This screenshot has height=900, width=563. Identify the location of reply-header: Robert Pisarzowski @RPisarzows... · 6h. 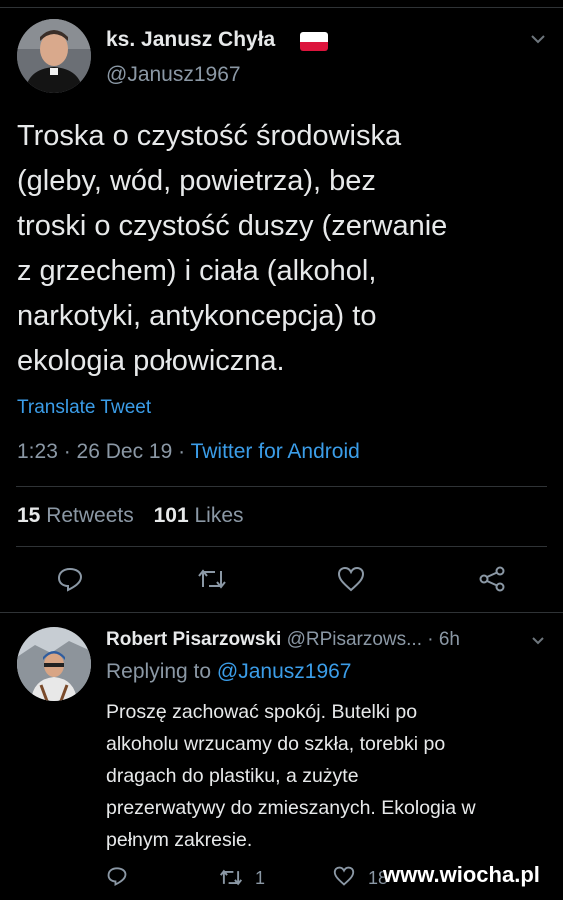
(283, 640).